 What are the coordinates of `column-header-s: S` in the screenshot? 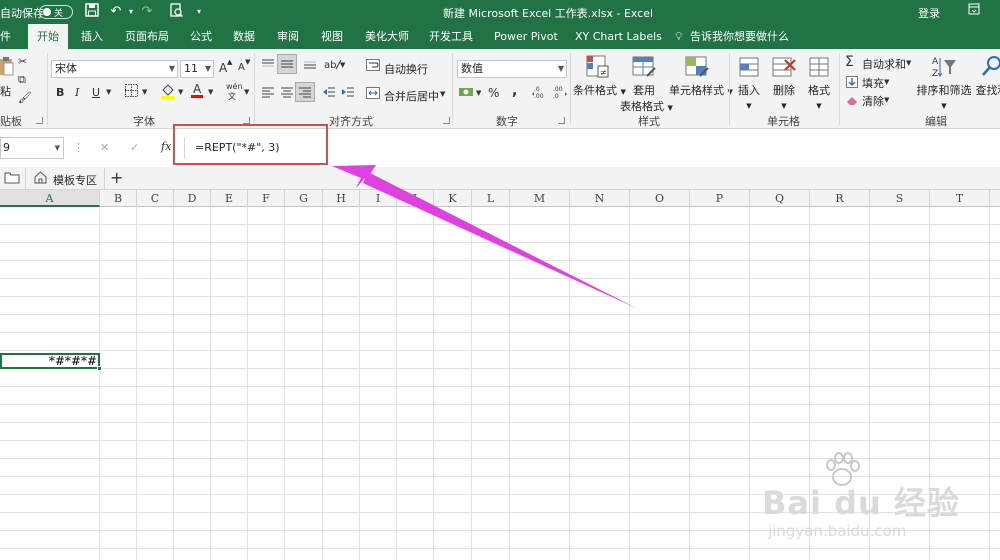 It's located at (900, 198).